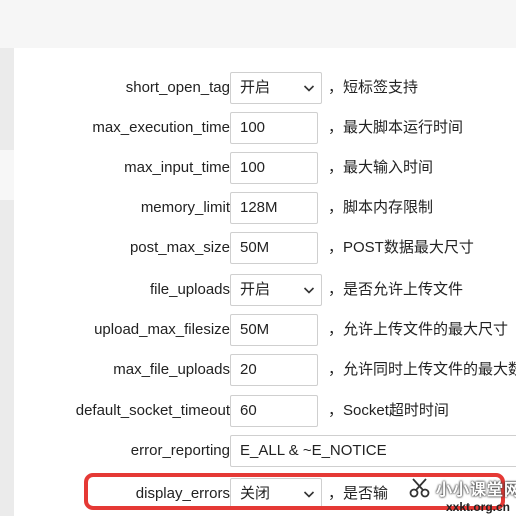 This screenshot has width=516, height=516. Describe the element at coordinates (177, 87) in the screenshot. I see `setting-label: short_open_tag` at that location.